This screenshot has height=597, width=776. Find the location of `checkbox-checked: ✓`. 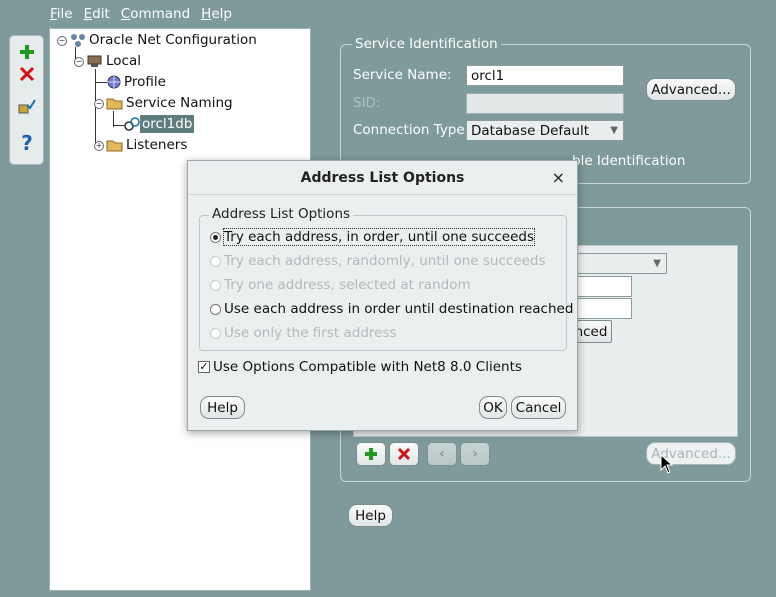

checkbox-checked: ✓ is located at coordinates (204, 367).